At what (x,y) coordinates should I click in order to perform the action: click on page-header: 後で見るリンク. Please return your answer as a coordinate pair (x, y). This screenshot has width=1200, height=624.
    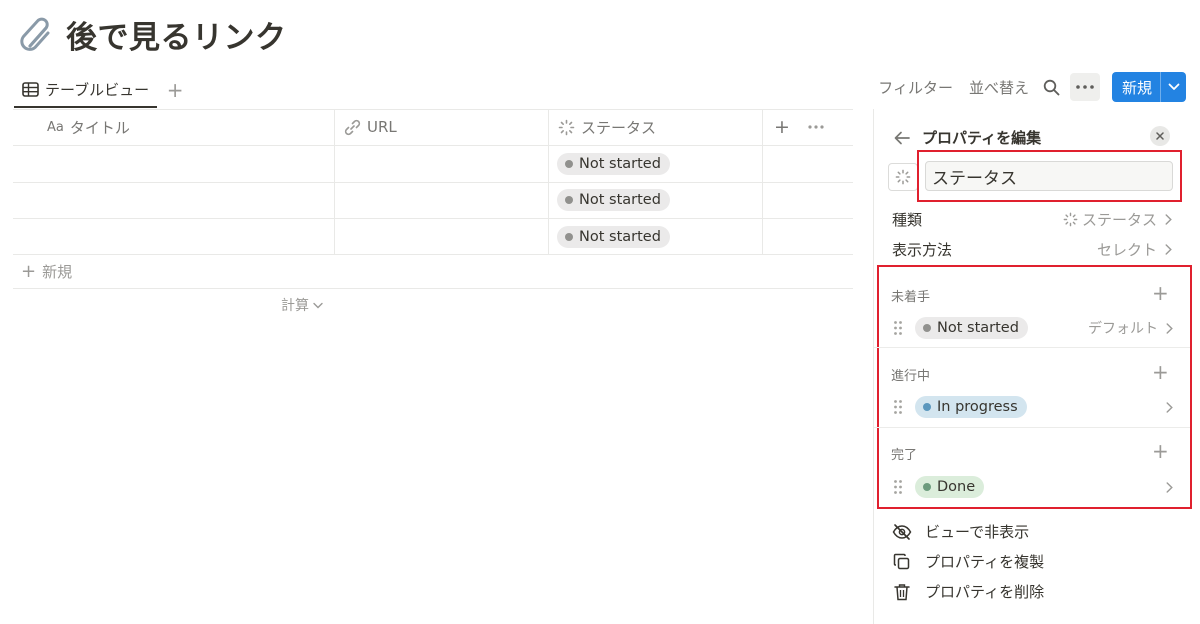
    Looking at the image, I should click on (151, 34).